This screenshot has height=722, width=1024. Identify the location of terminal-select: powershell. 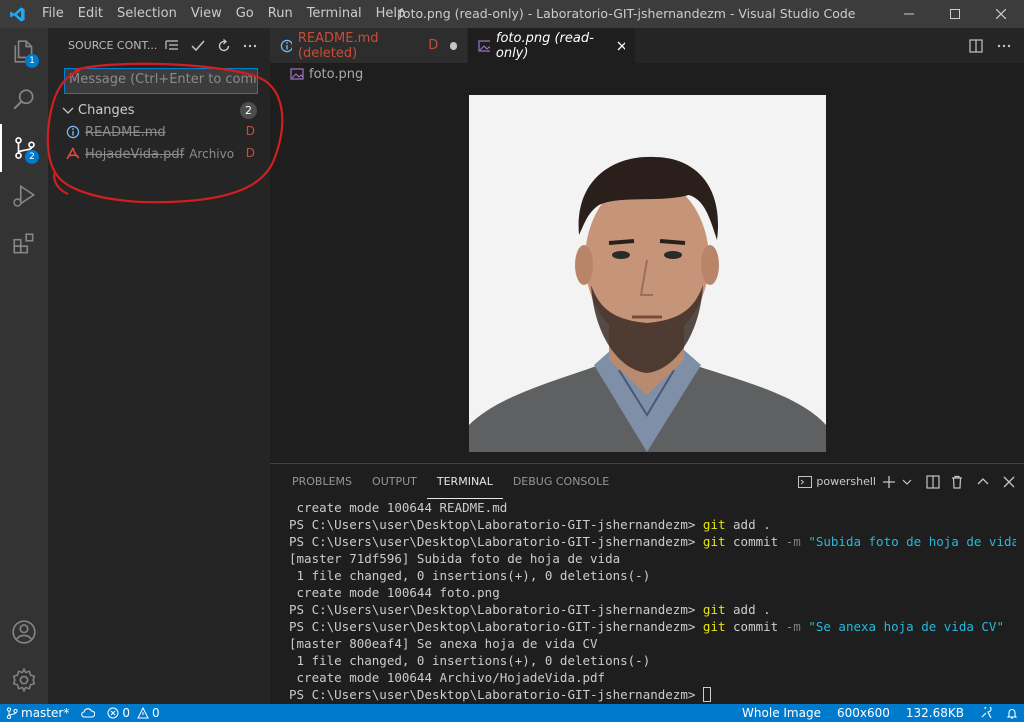
(837, 482).